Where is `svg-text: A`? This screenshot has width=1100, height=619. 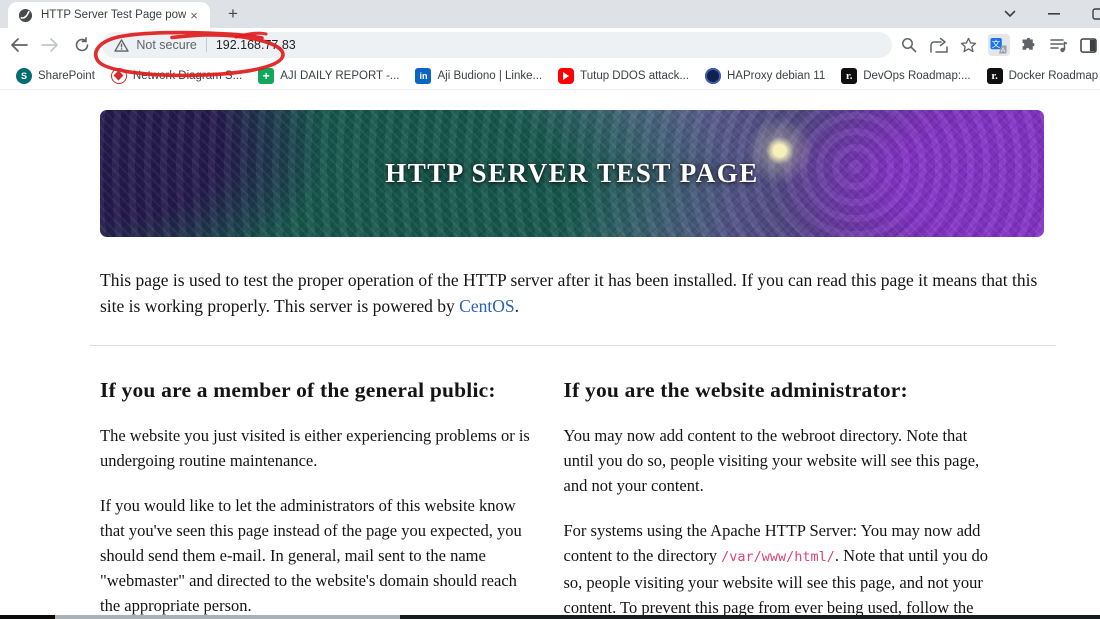
svg-text: A is located at coordinates (1003, 50).